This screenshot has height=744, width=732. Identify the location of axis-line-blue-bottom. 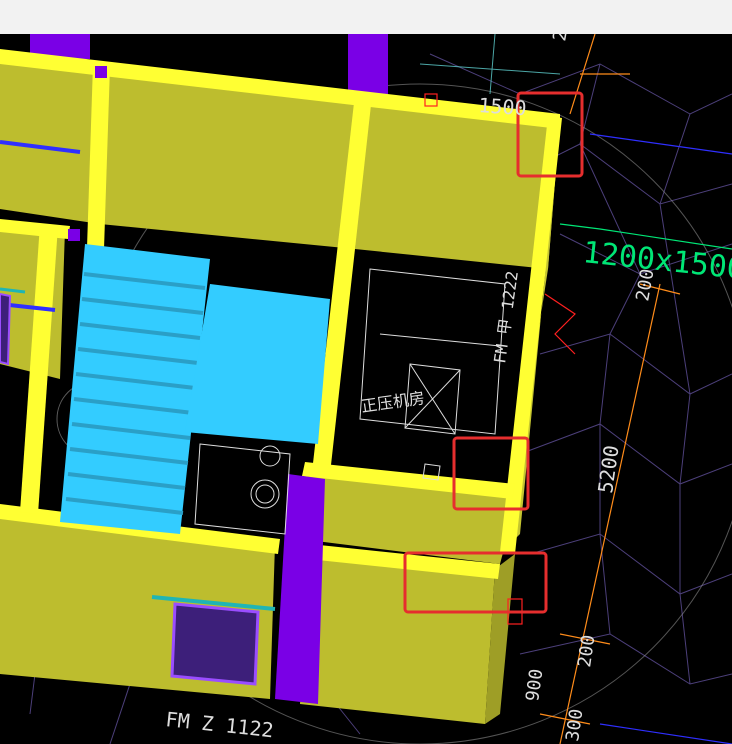
(665, 733).